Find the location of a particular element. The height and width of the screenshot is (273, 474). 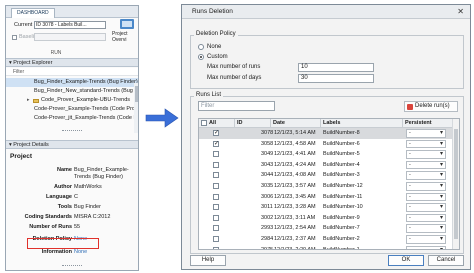

detail-key: Information is located at coordinates (56, 252).